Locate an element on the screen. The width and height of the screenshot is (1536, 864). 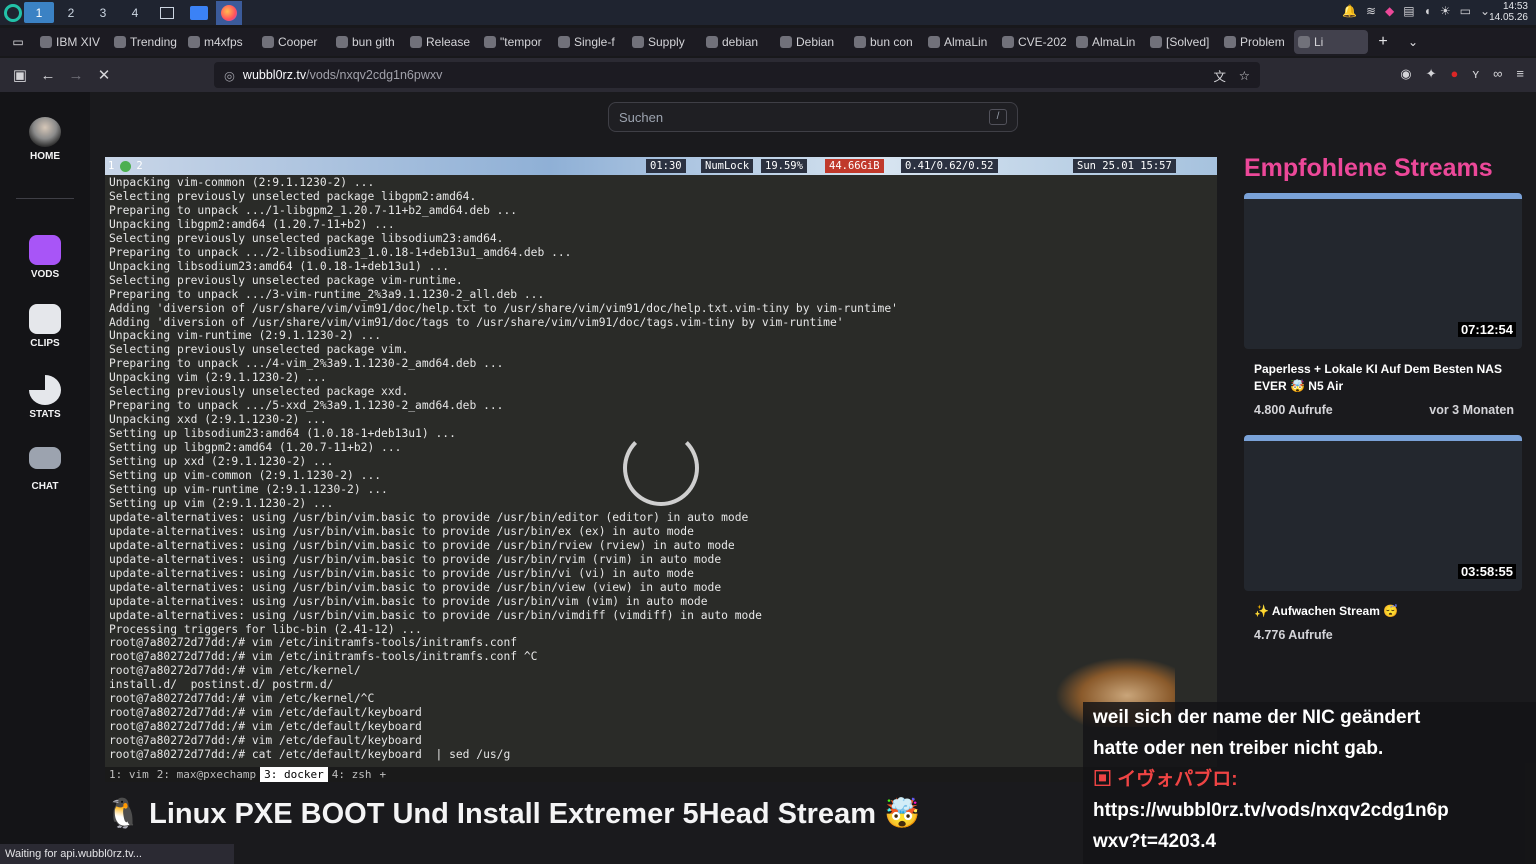
recommended-title: ✨ Aufwachen Stream 😴 is located at coordinates (1384, 611).